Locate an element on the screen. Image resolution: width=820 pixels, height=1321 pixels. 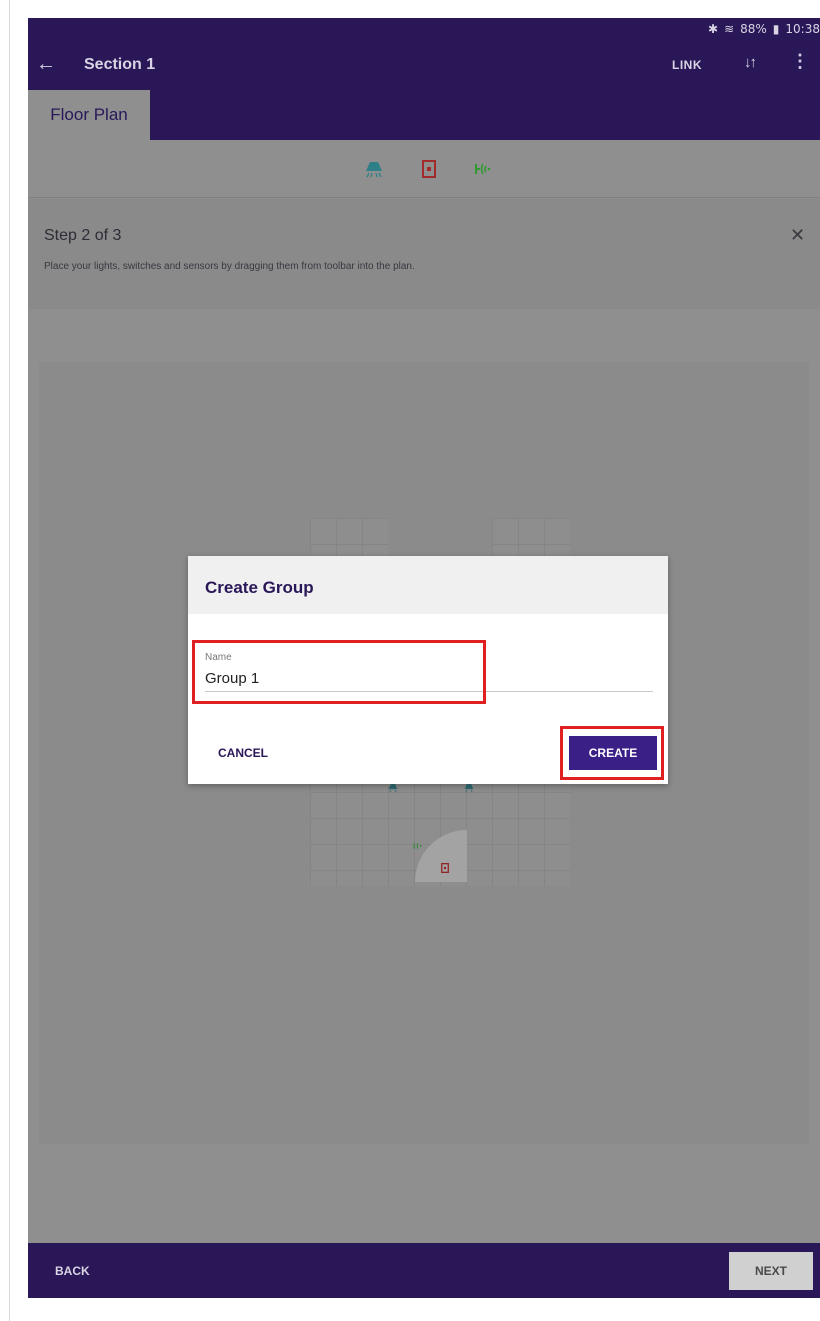
create-group-dialog: Create Group Name CANCEL CREATE is located at coordinates (428, 670).